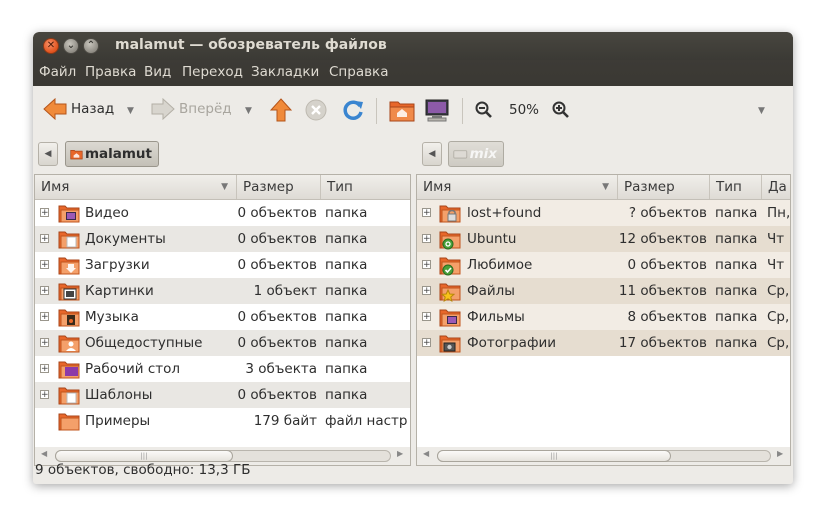 The image size is (825, 517). What do you see at coordinates (662, 291) in the screenshot?
I see `file-size: 11 объектов` at bounding box center [662, 291].